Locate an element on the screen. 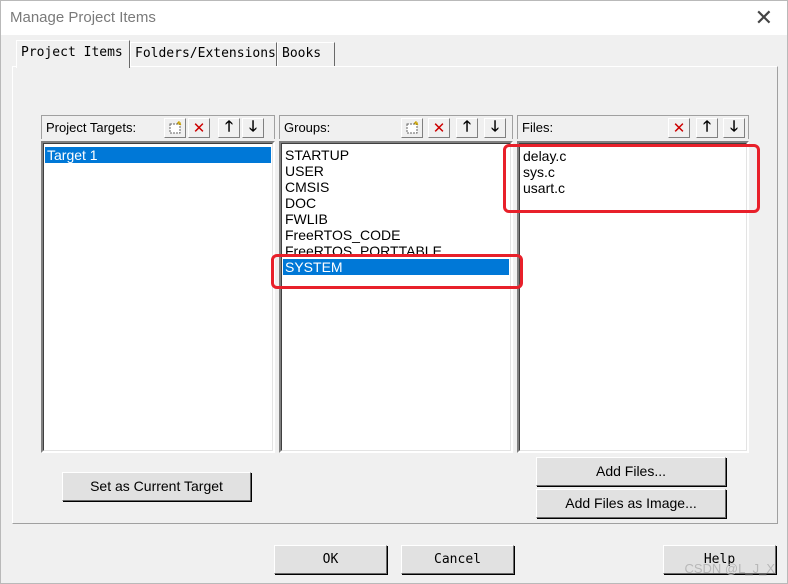  ok-button: OK is located at coordinates (330, 559).